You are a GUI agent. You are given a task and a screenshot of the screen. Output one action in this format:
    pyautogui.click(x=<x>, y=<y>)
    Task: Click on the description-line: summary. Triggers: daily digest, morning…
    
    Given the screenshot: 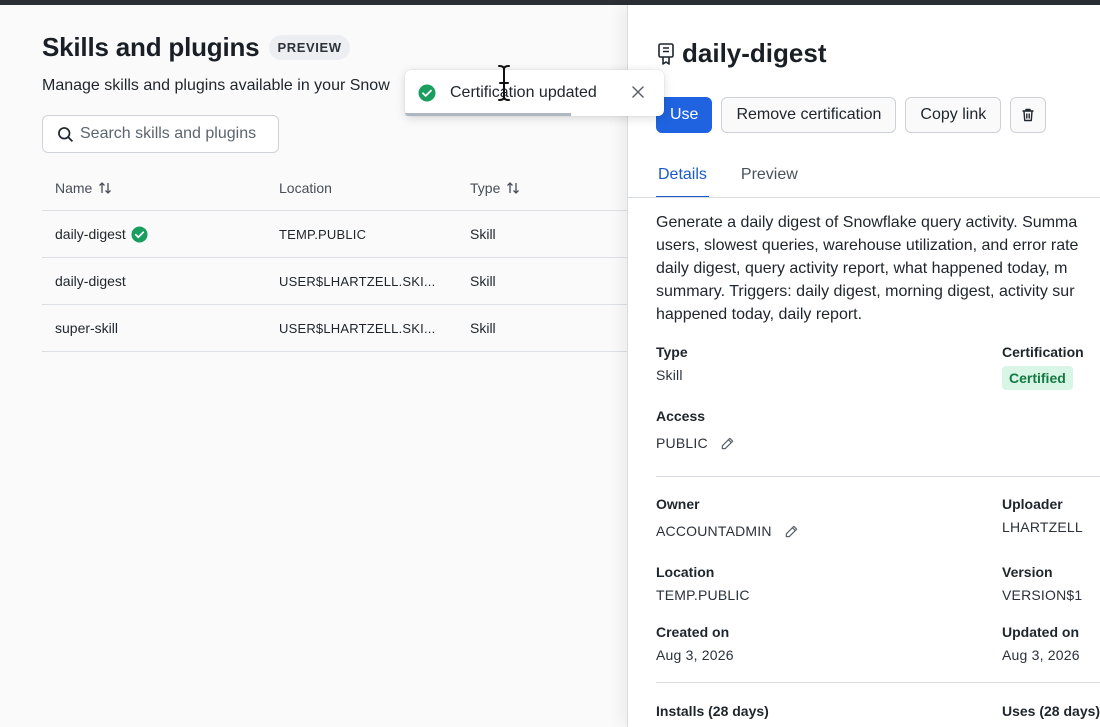 What is the action you would take?
    pyautogui.click(x=865, y=291)
    